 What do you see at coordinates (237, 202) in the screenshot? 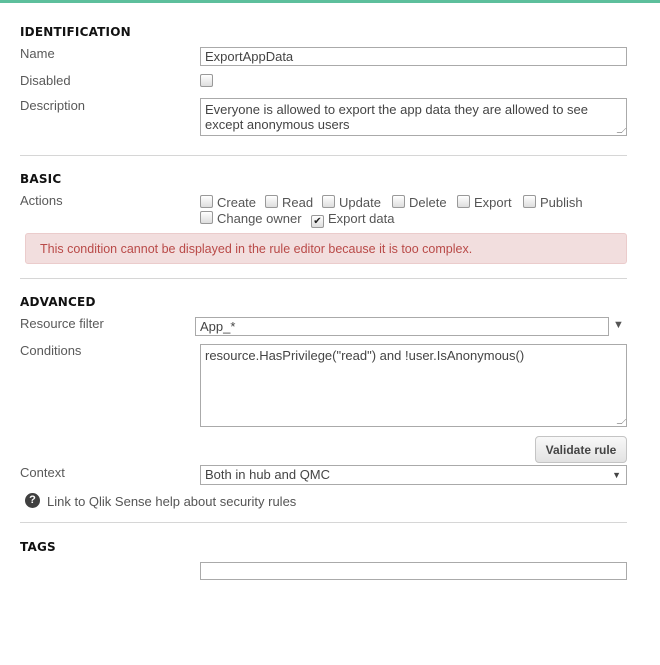
I see `action-label: Create` at bounding box center [237, 202].